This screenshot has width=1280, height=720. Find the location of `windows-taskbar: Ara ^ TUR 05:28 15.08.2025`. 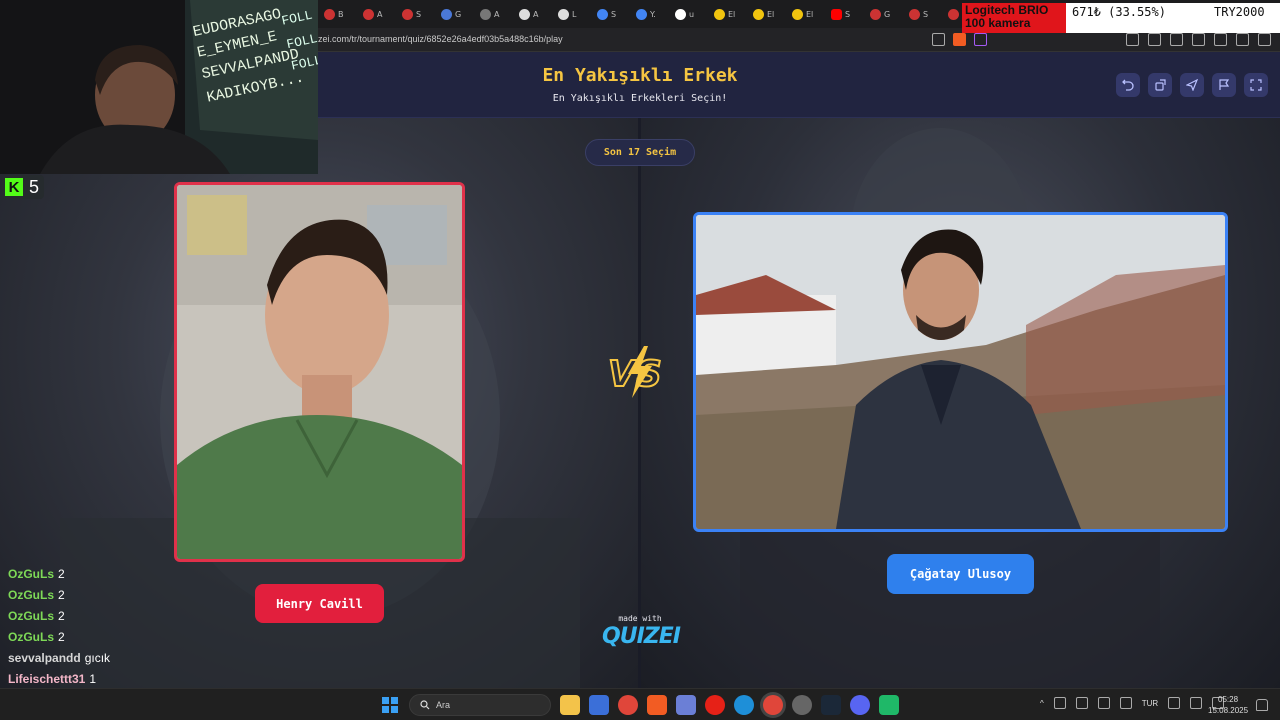

windows-taskbar: Ara ^ TUR 05:28 15.08.2025 is located at coordinates (640, 704).